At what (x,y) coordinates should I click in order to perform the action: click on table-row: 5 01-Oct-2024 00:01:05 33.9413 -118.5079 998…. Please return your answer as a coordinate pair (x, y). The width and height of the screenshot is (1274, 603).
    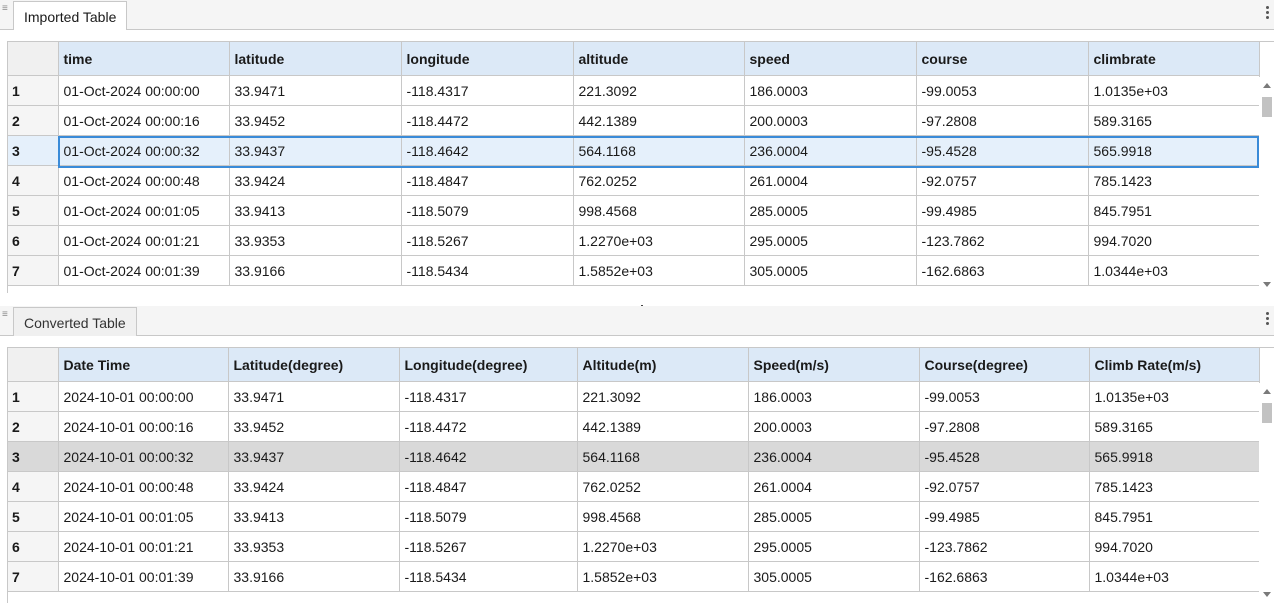
    Looking at the image, I should click on (634, 210).